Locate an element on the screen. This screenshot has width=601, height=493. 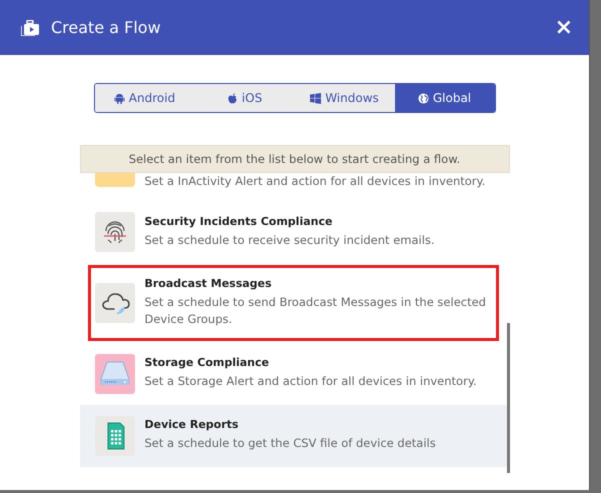
briefcase-play-icon is located at coordinates (30, 28).